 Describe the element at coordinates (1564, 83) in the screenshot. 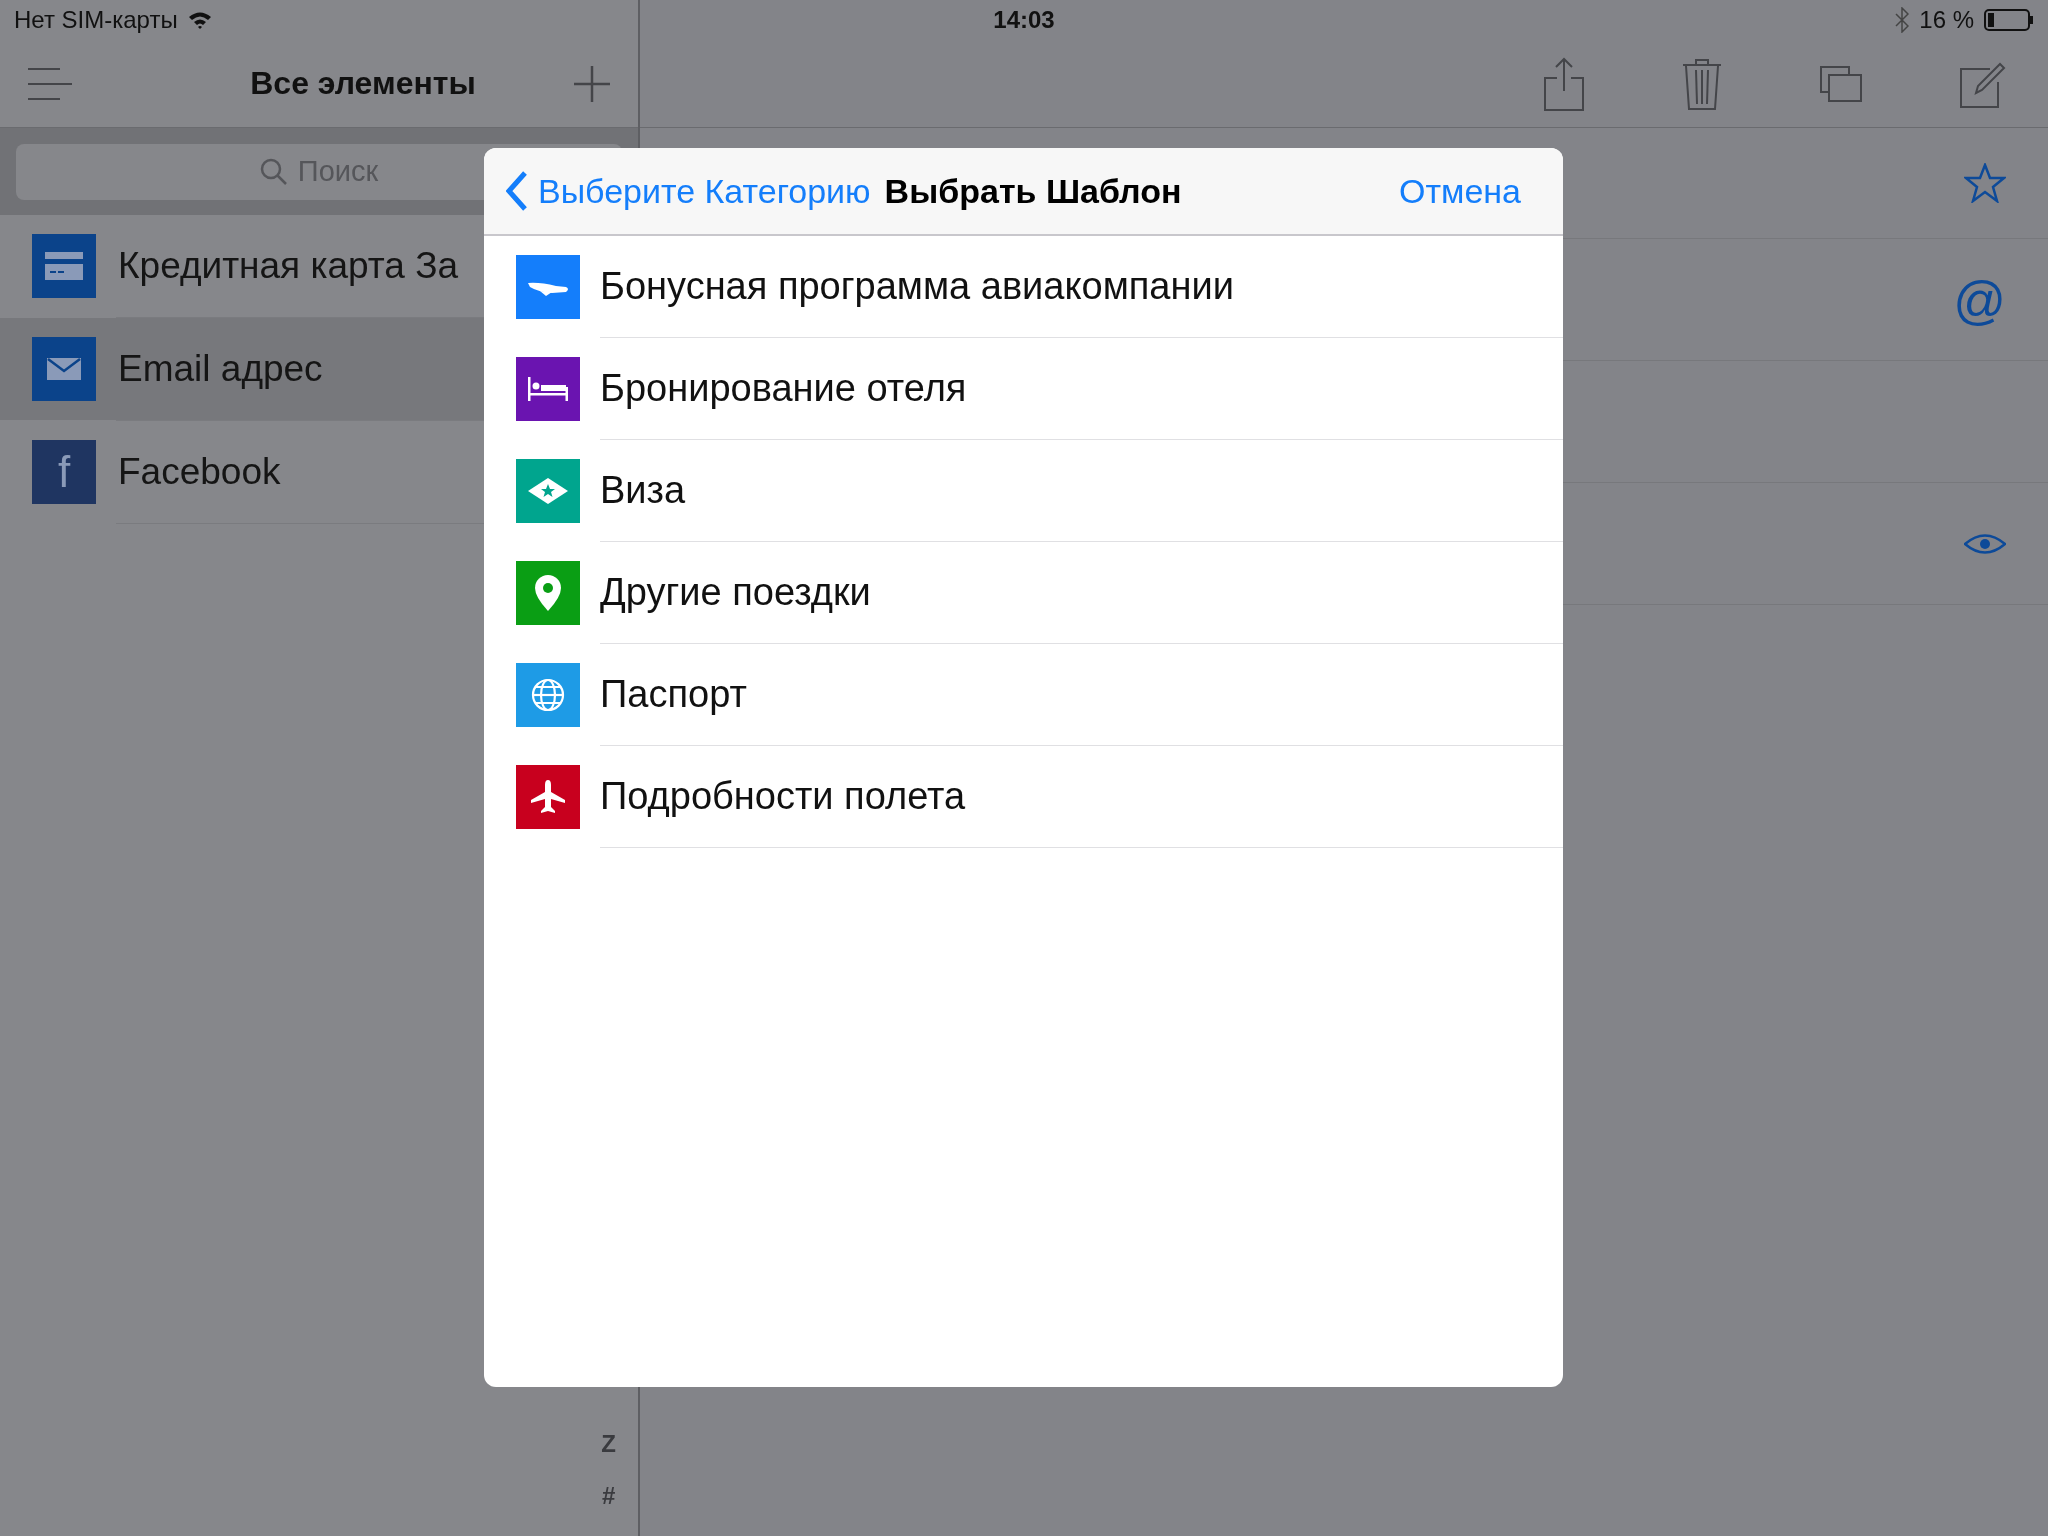

I see `share-button` at that location.